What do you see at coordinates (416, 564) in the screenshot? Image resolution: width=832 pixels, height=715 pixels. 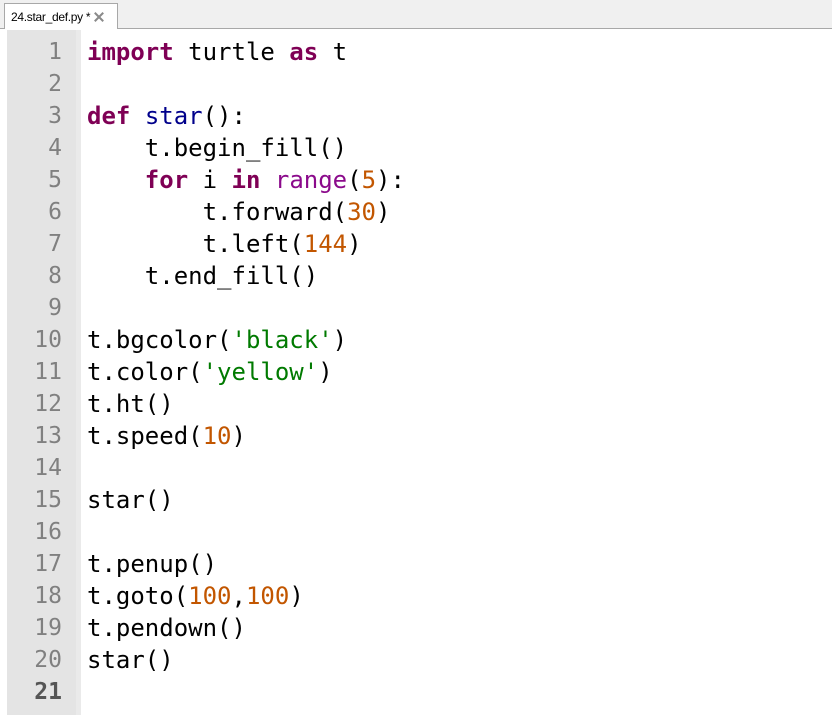 I see `code-line: 17 t.penup()` at bounding box center [416, 564].